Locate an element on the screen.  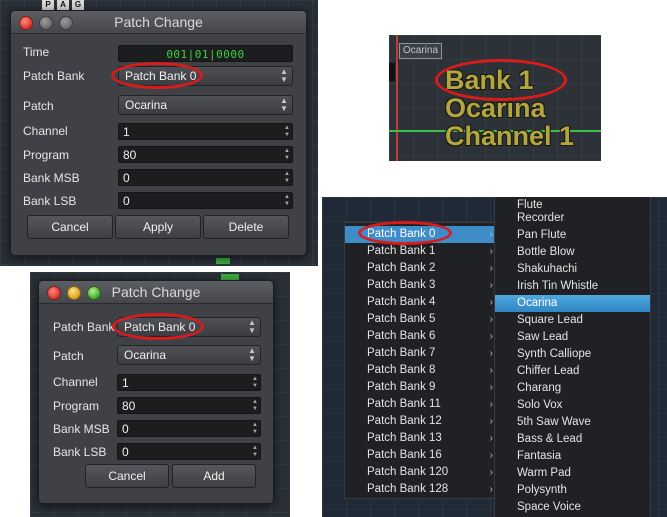
menu-item-patch-bank: Patch Bank 2 › is located at coordinates (421, 268).